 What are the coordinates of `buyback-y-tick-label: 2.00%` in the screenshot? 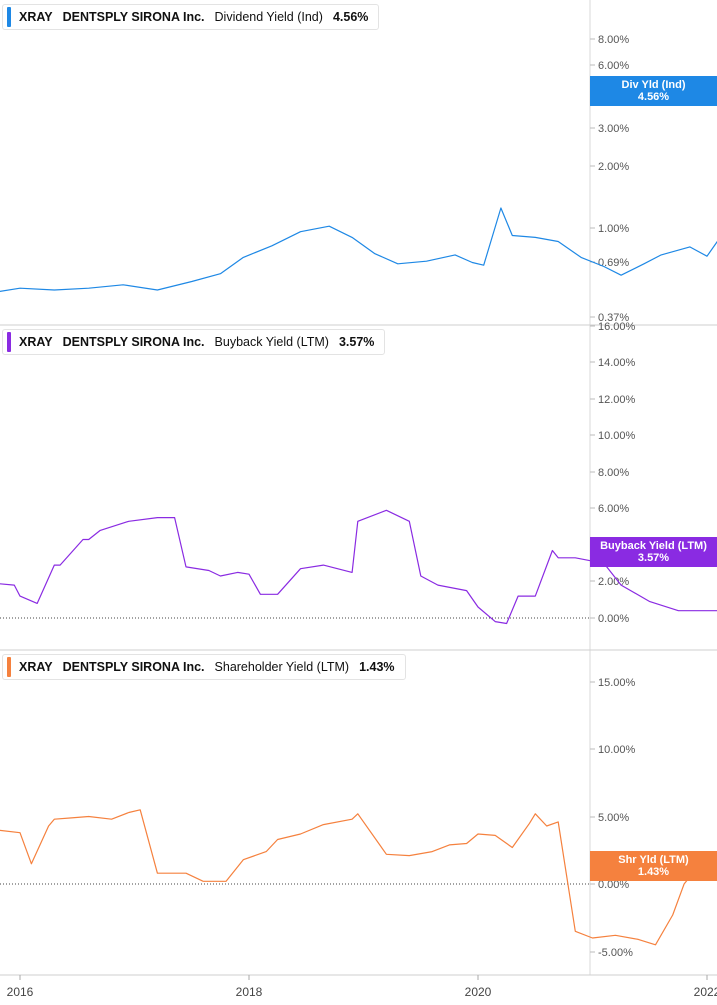 It's located at (613, 582).